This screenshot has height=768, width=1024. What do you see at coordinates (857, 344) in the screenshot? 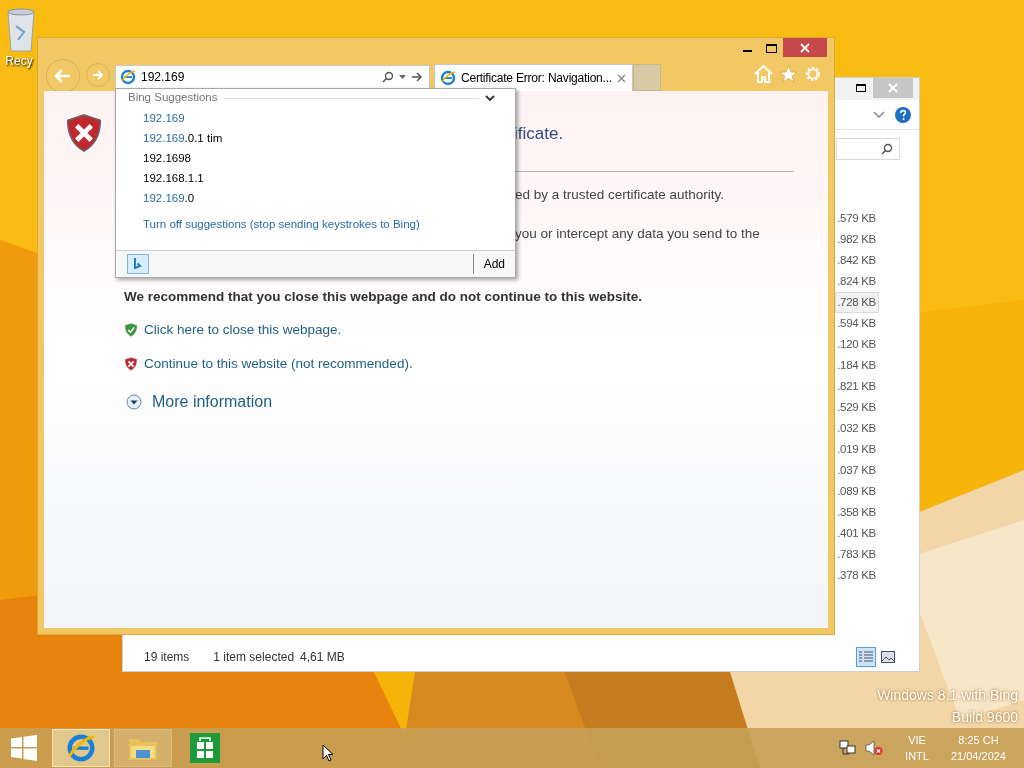
I see `file-size-cell: .120 KB` at bounding box center [857, 344].